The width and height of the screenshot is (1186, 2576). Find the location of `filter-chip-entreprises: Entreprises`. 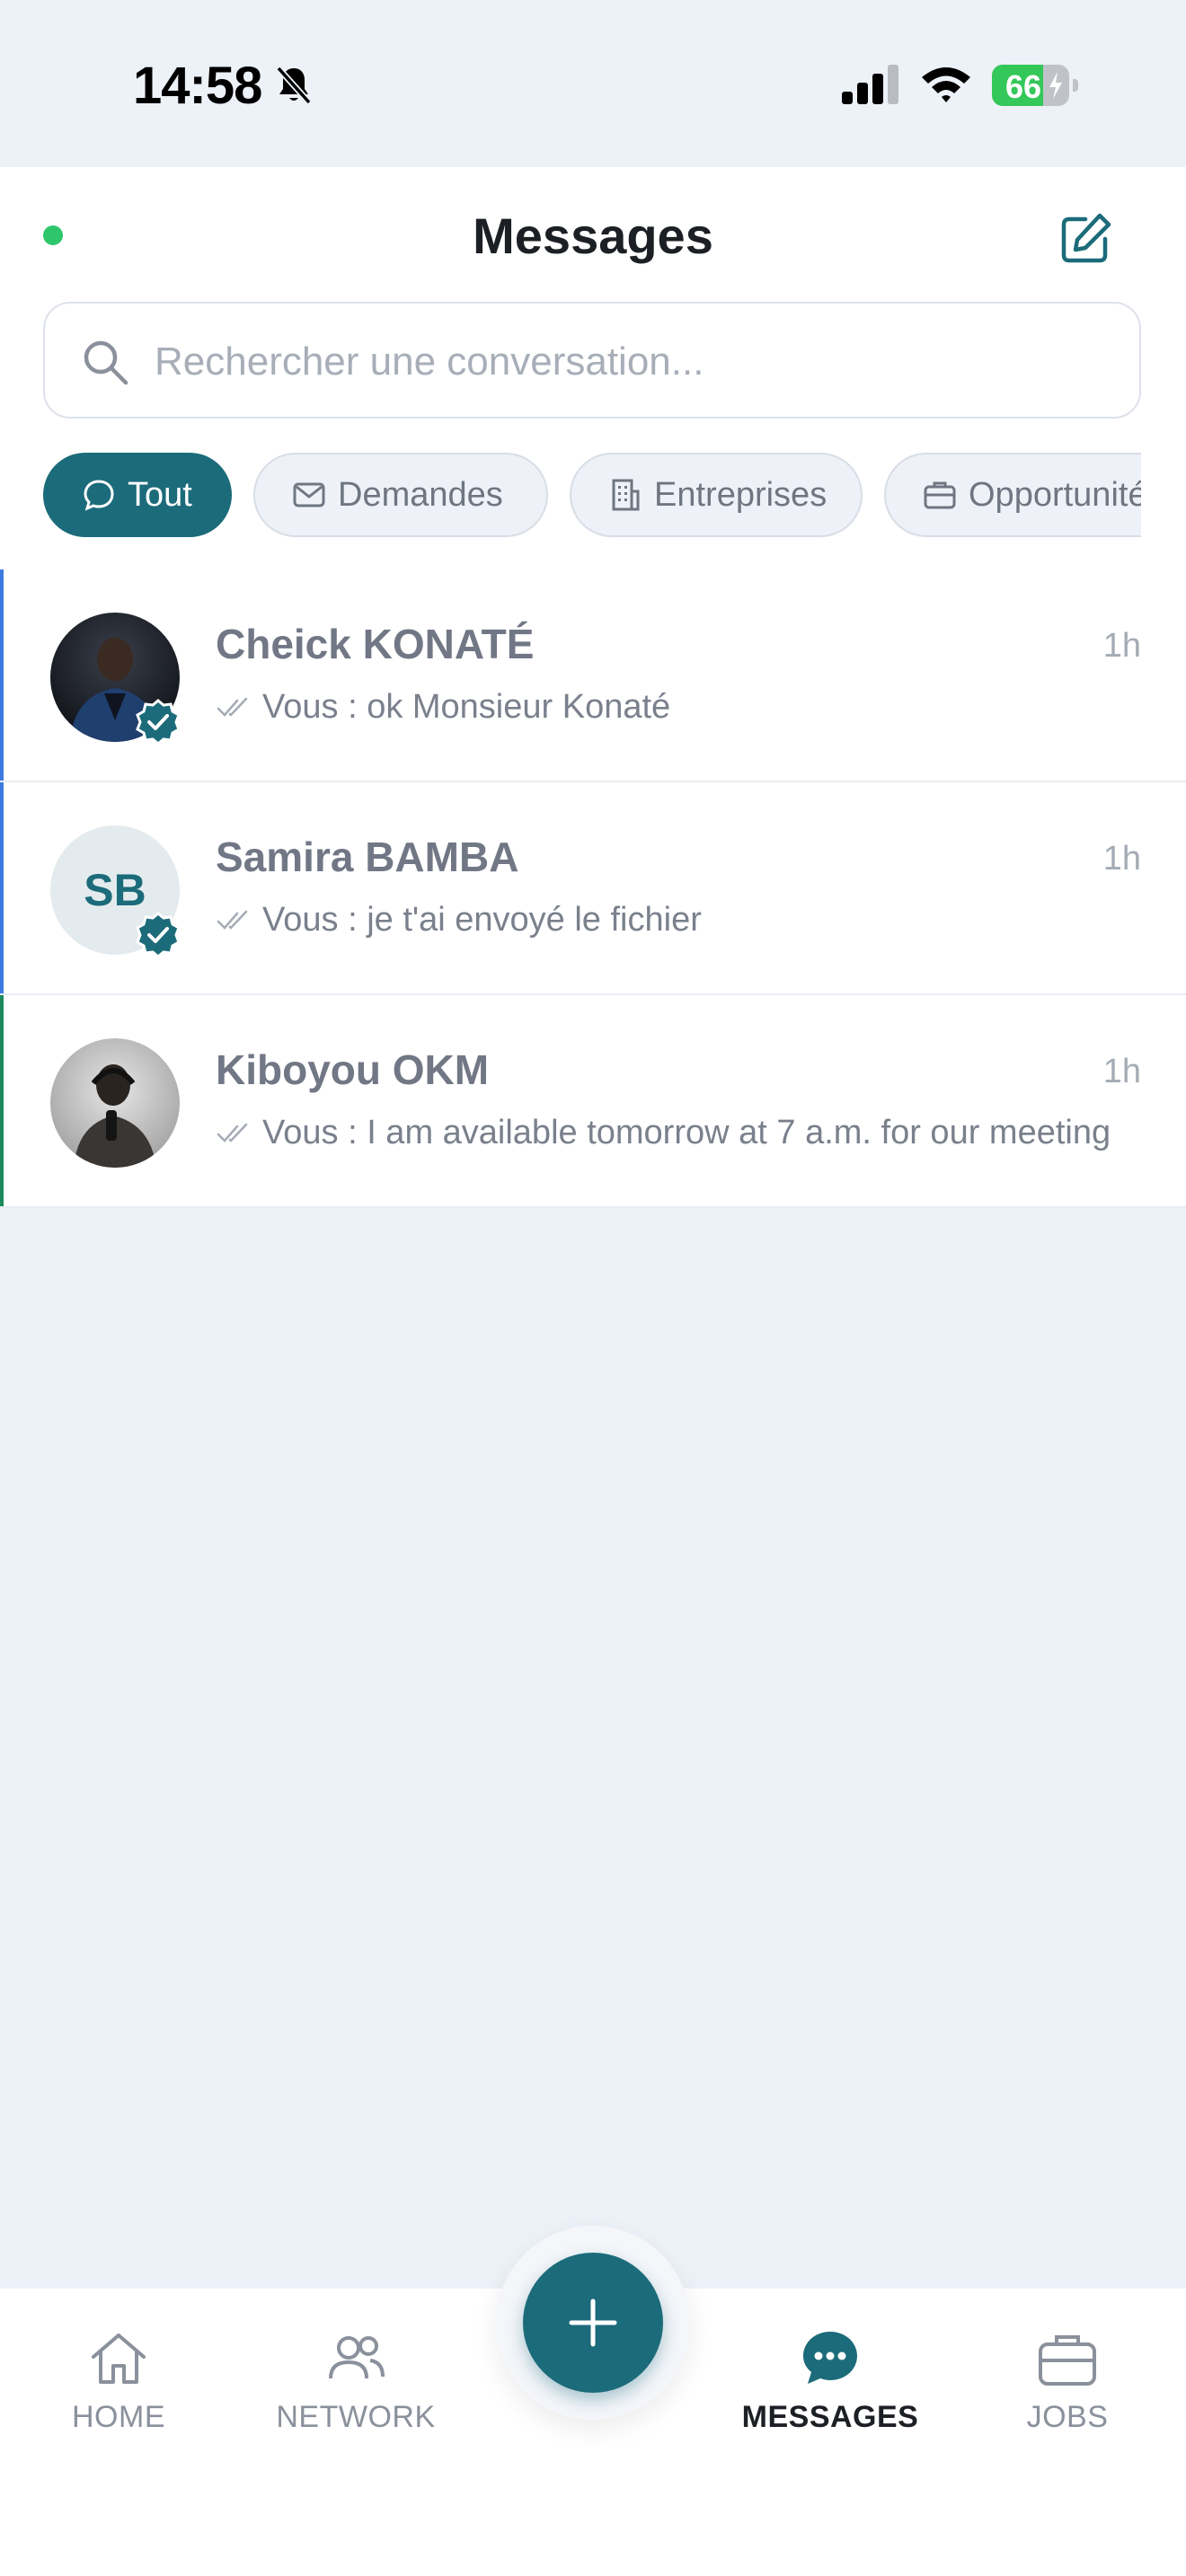

filter-chip-entreprises: Entreprises is located at coordinates (716, 495).